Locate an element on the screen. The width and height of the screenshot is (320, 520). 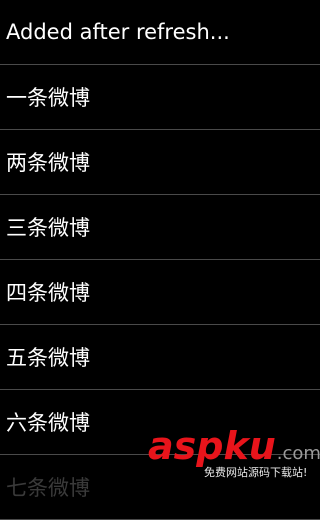
list-item-label: 六条微博 is located at coordinates (48, 423).